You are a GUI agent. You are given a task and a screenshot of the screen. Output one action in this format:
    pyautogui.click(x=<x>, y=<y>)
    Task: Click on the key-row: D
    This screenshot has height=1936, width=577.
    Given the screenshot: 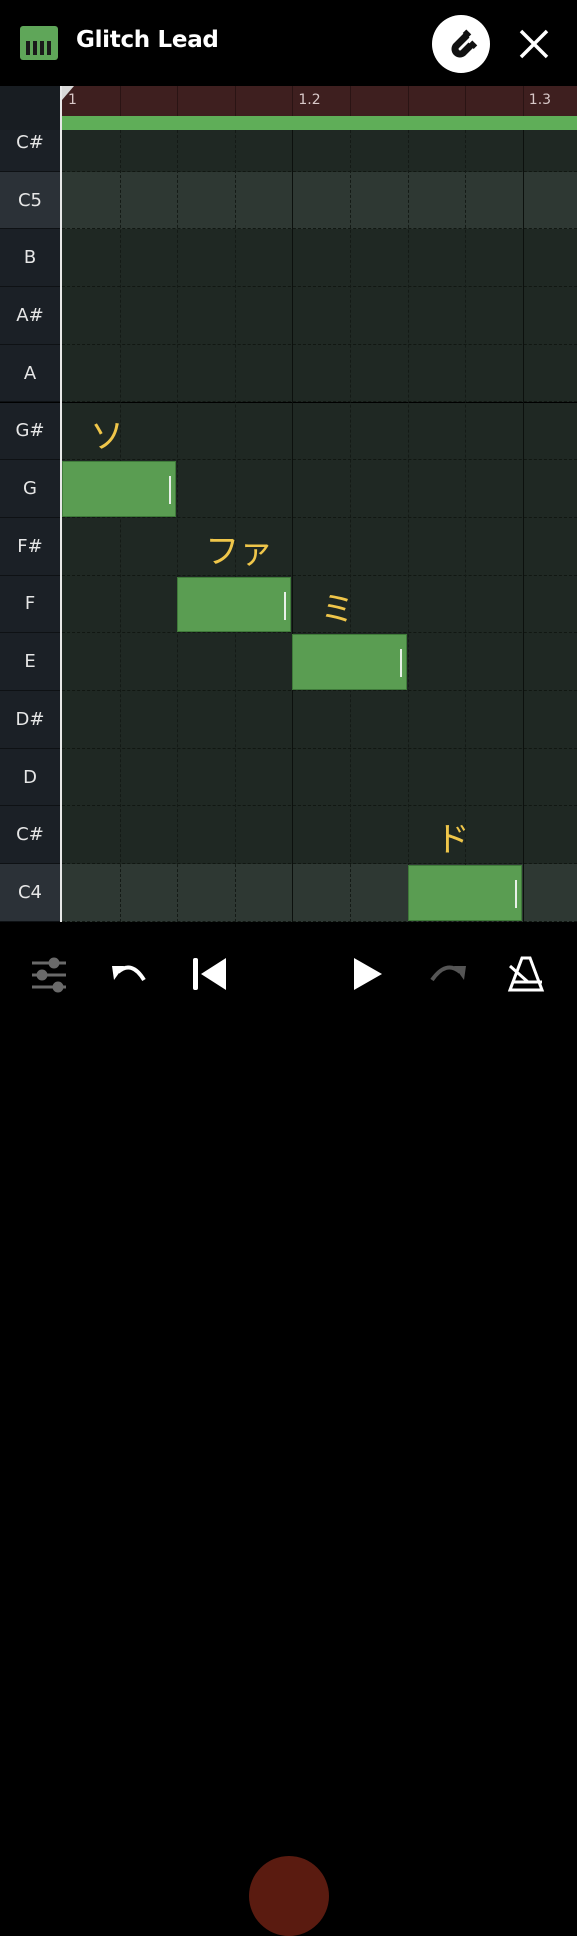 What is the action you would take?
    pyautogui.click(x=288, y=777)
    